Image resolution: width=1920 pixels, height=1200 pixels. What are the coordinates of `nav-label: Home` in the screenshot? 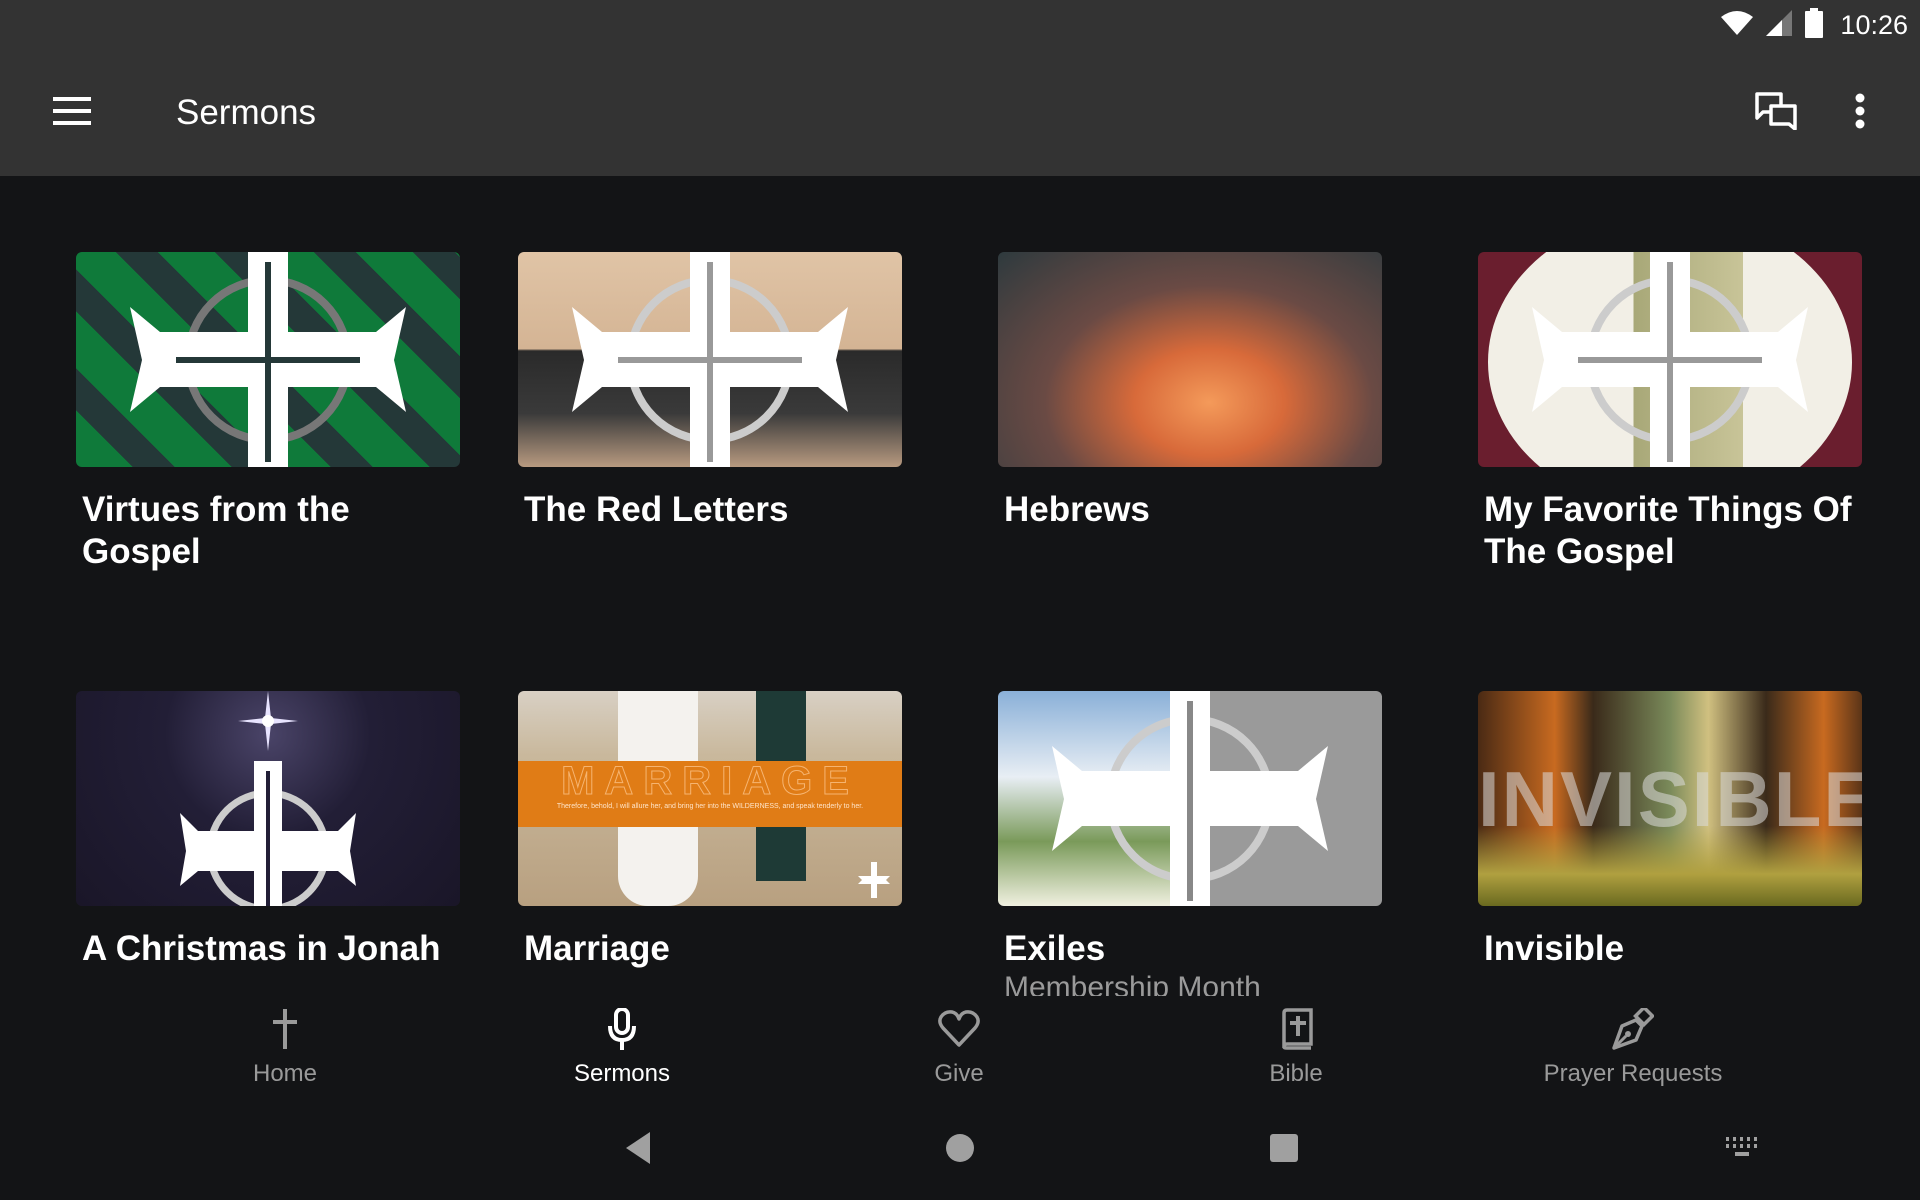 It's located at (285, 1073).